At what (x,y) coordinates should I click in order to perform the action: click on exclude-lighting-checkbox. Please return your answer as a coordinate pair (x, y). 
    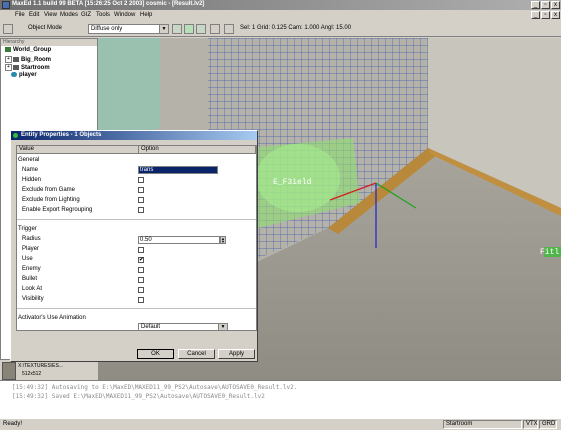
    Looking at the image, I should click on (141, 200).